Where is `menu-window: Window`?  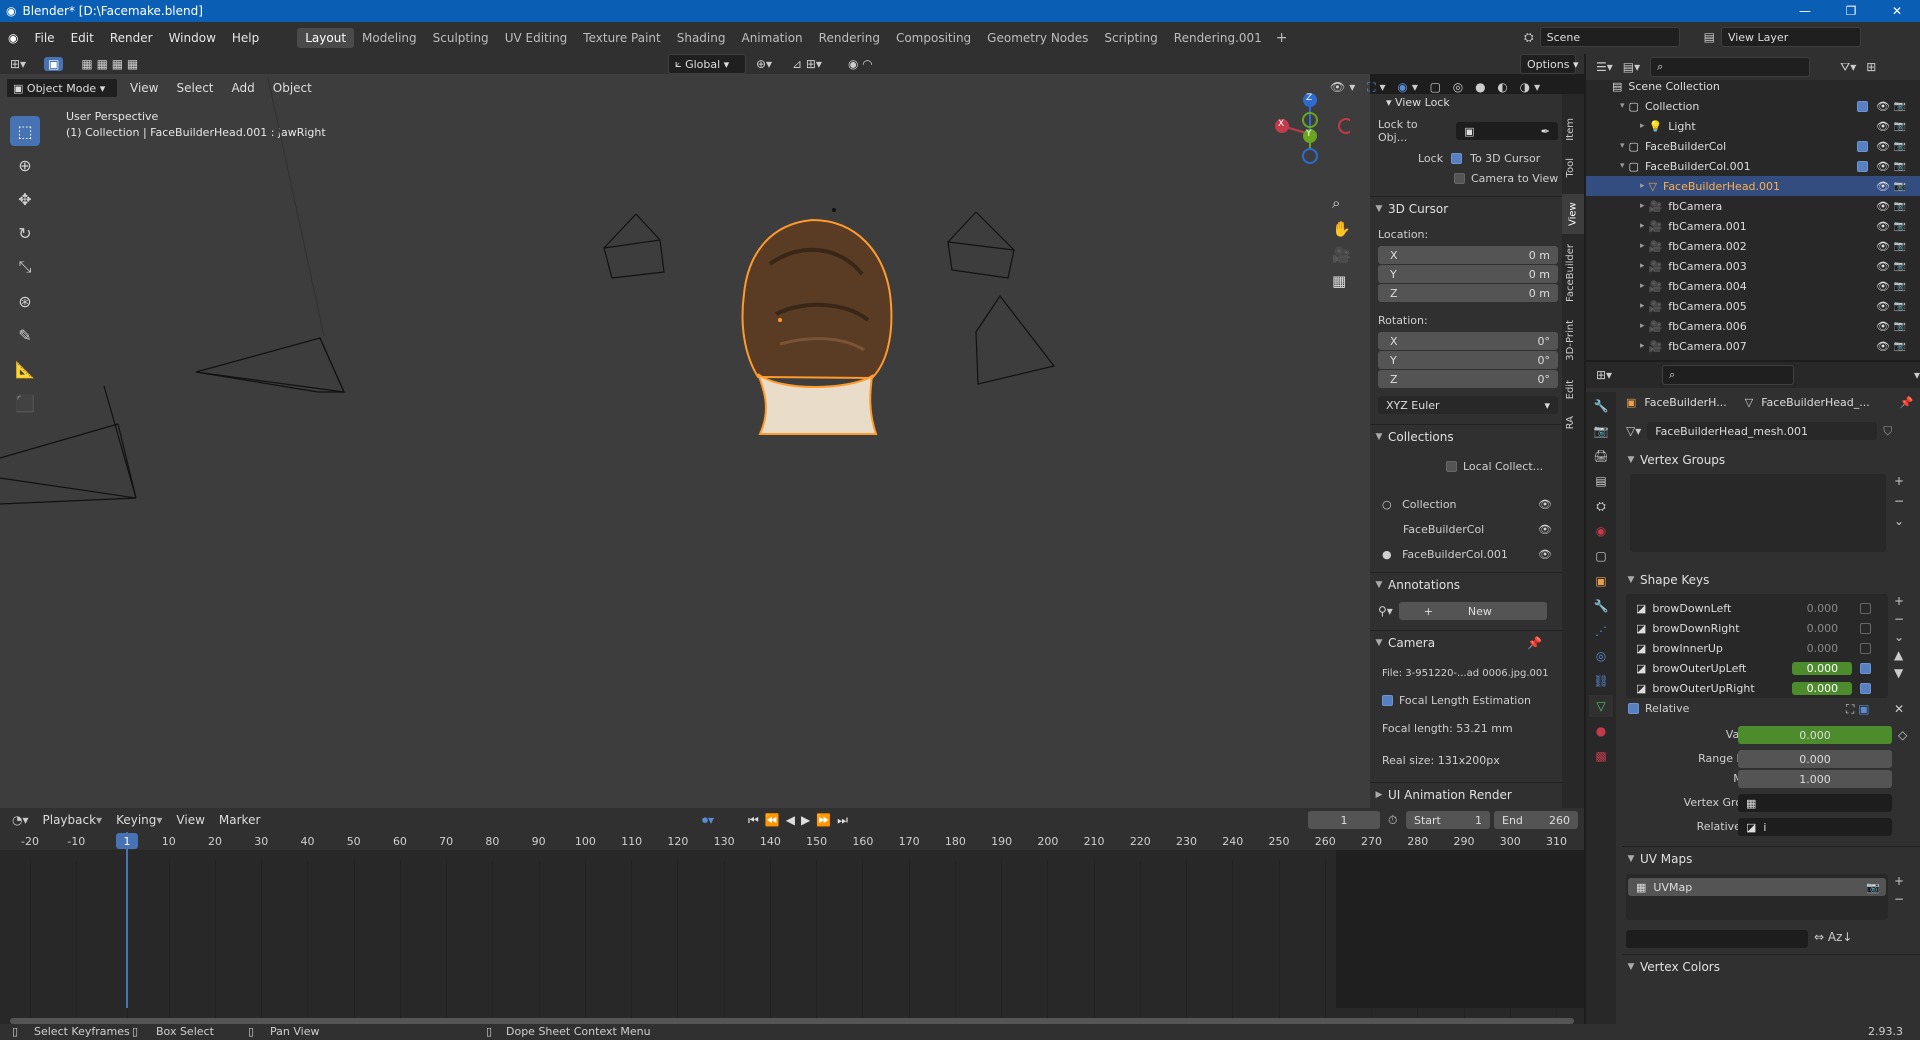
menu-window: Window is located at coordinates (192, 38).